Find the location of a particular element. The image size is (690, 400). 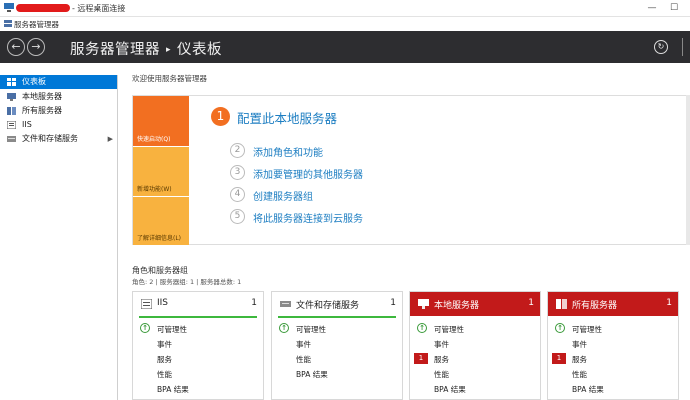

tile-label: 快速启动(Q) is located at coordinates (154, 139).